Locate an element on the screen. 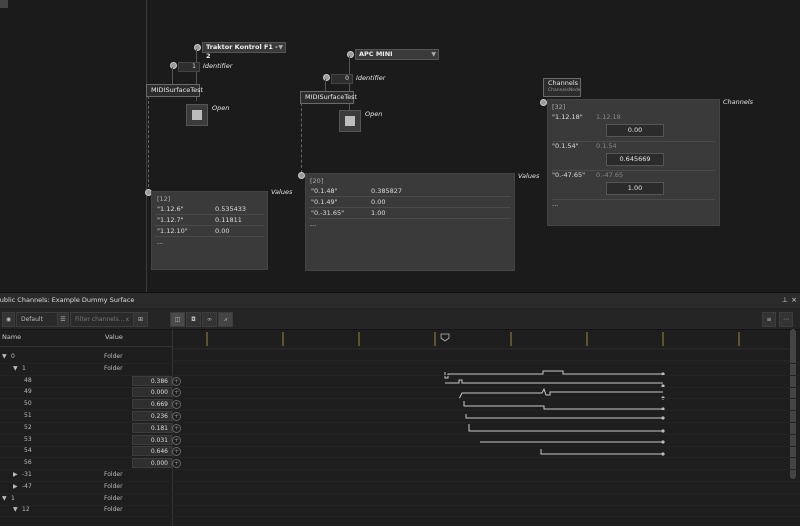 The image size is (800, 526). table-row: "0.1.49" 0.00 is located at coordinates (410, 202).